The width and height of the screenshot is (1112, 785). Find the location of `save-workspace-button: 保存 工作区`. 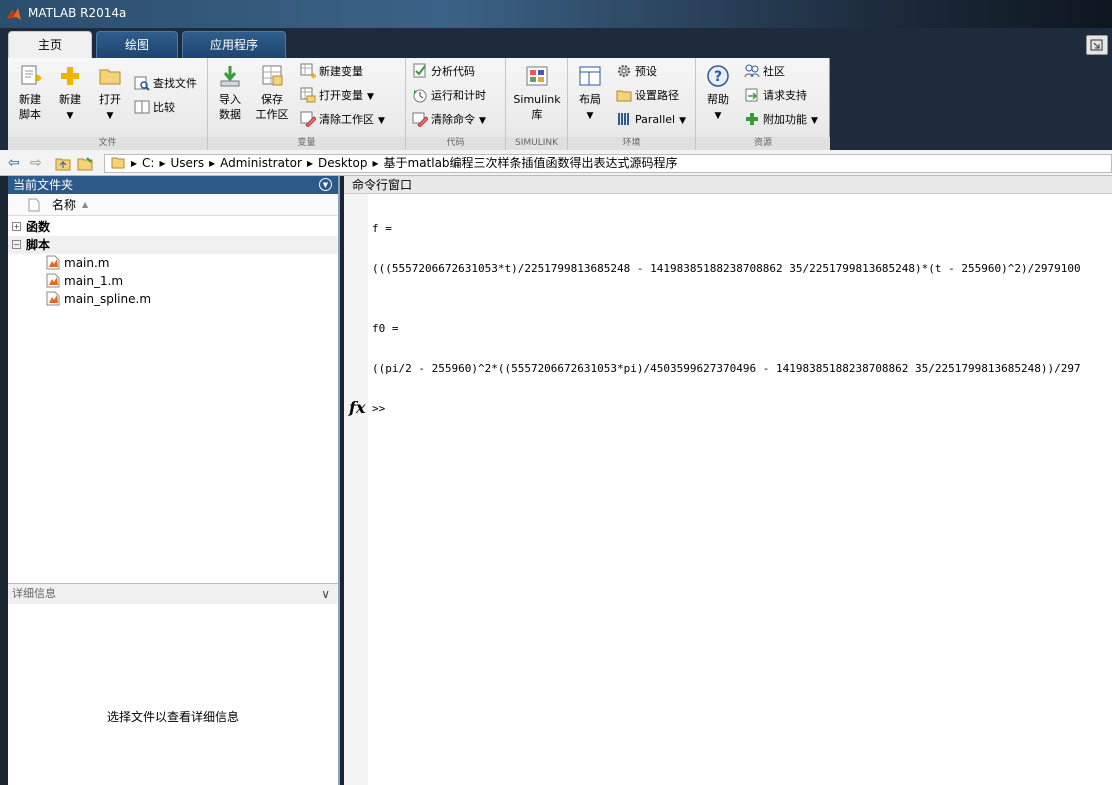

save-workspace-button: 保存 工作区 is located at coordinates (272, 93).